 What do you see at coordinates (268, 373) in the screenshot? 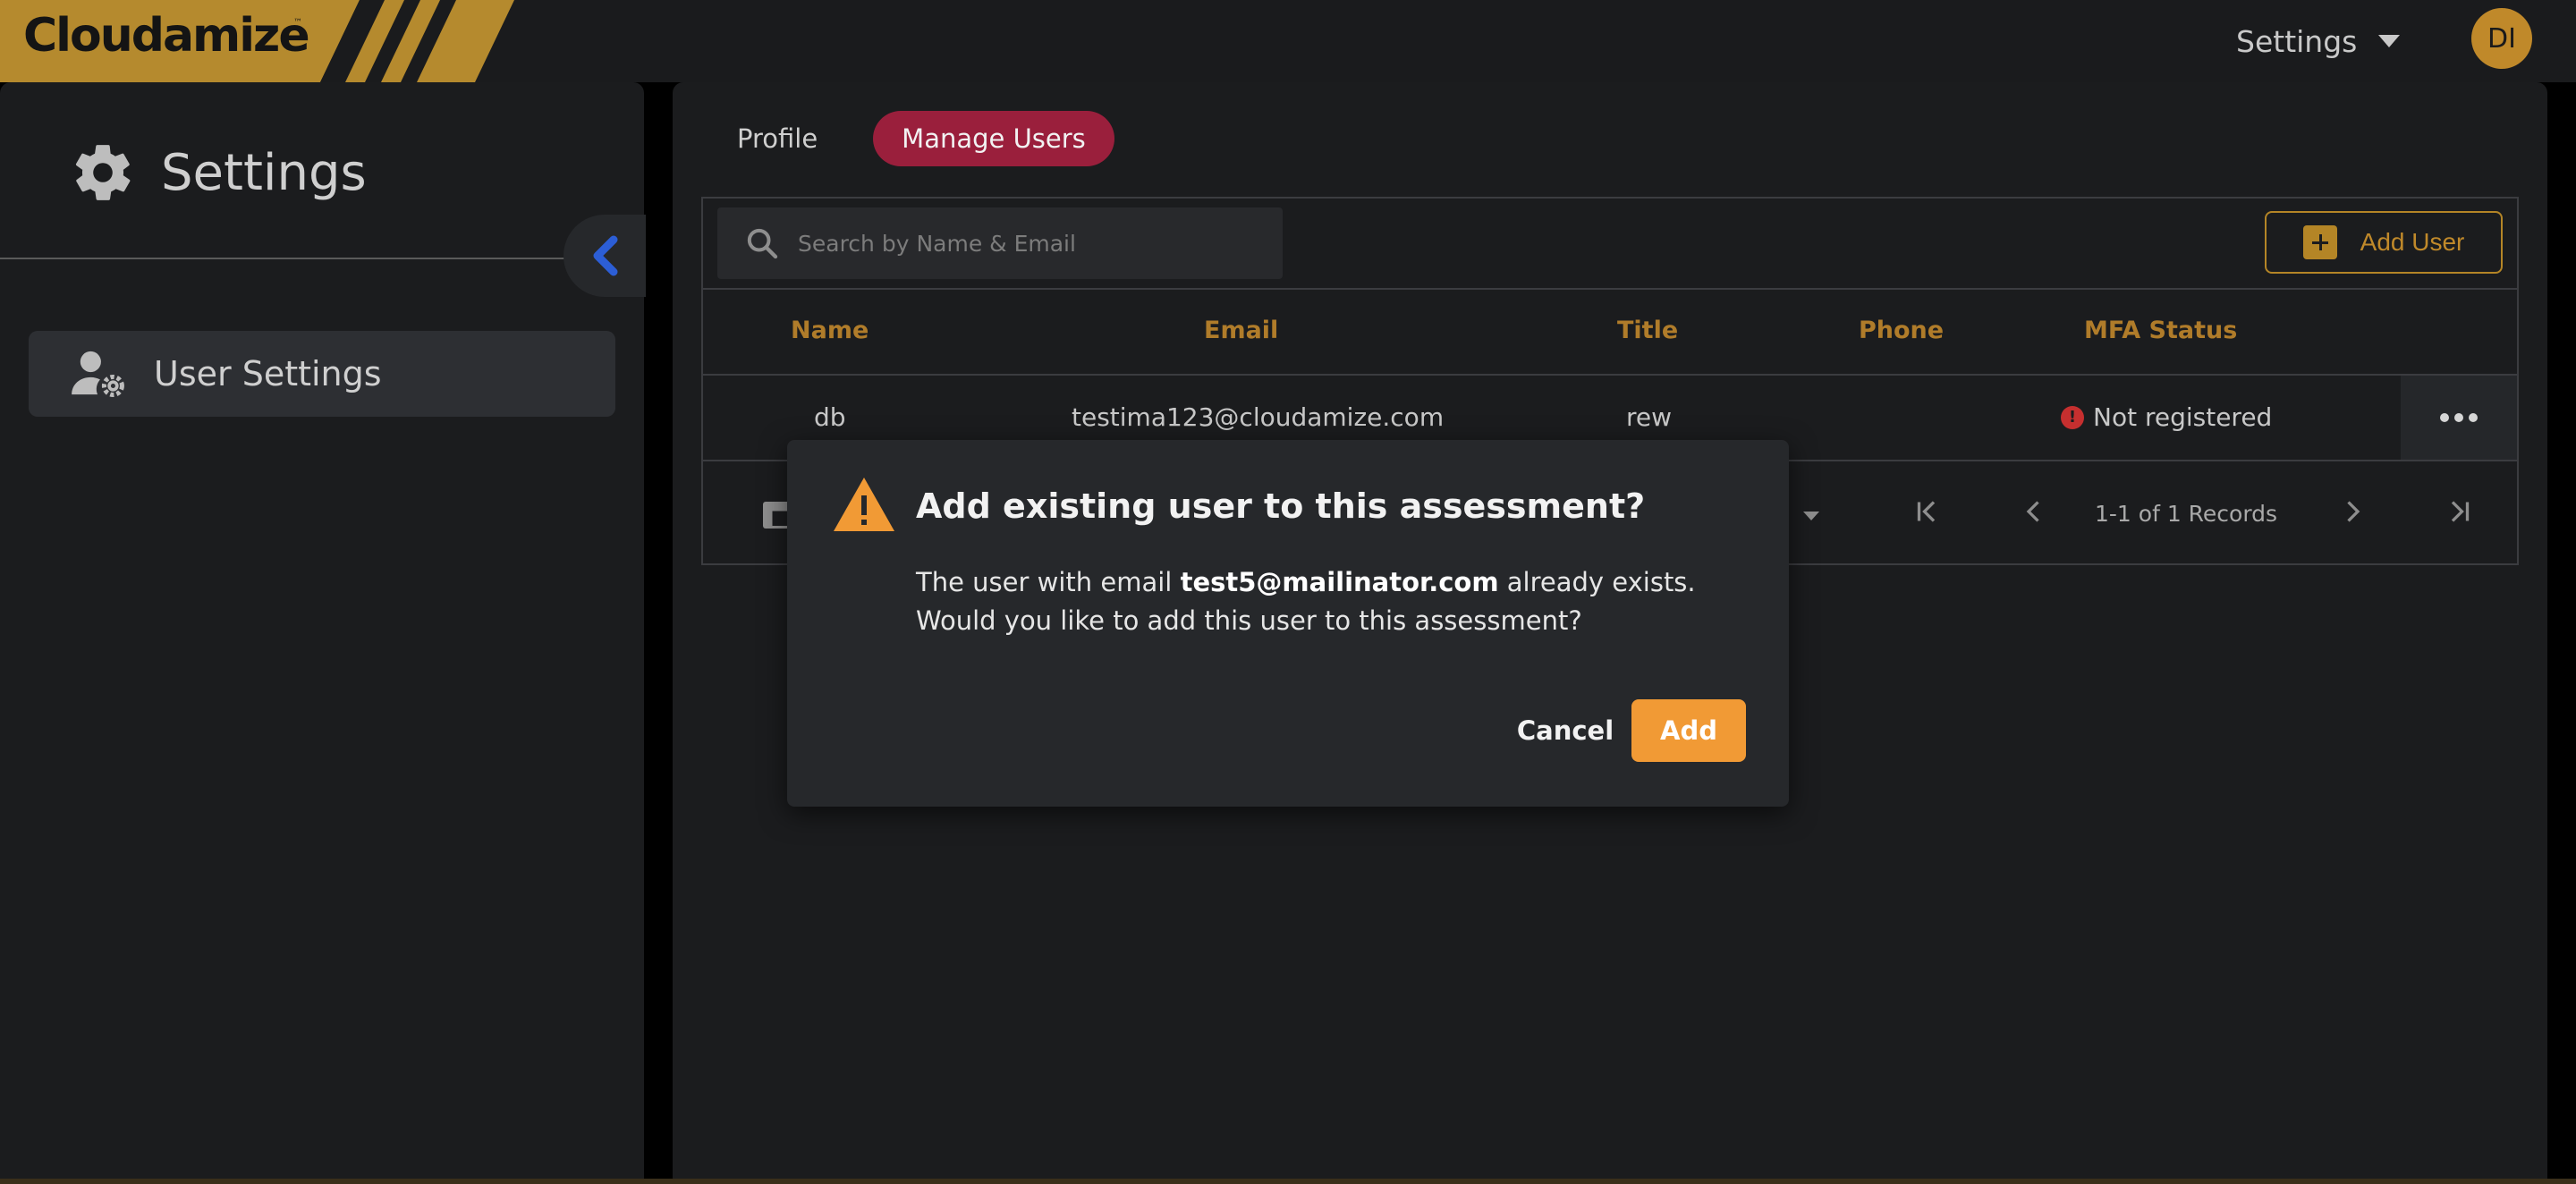
I see `sidebar-item-label: User Settings` at bounding box center [268, 373].